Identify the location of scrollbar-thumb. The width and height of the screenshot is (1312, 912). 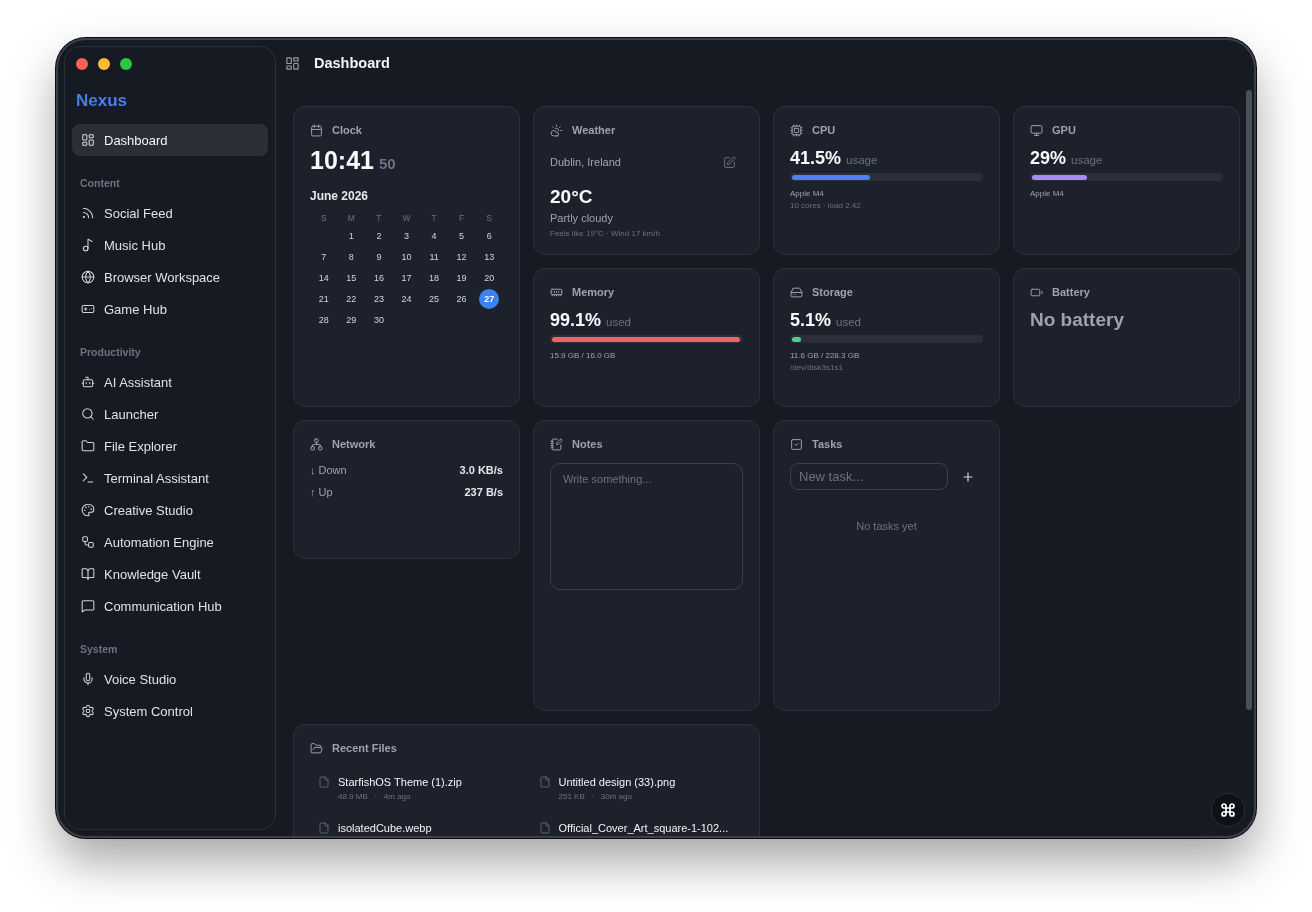
(1249, 400).